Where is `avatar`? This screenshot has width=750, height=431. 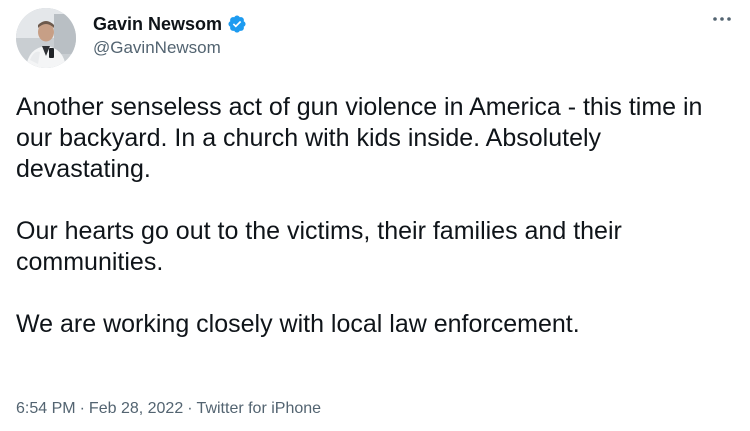
avatar is located at coordinates (46, 38).